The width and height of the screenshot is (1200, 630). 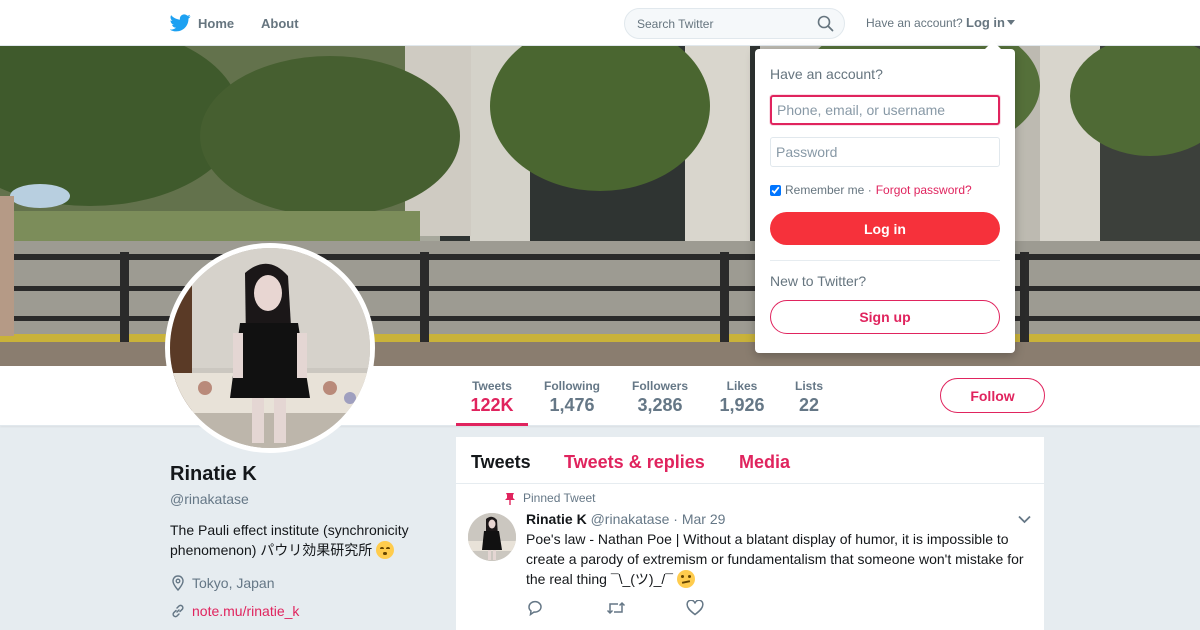 What do you see at coordinates (826, 74) in the screenshot?
I see `dropdown-title: Have an account?` at bounding box center [826, 74].